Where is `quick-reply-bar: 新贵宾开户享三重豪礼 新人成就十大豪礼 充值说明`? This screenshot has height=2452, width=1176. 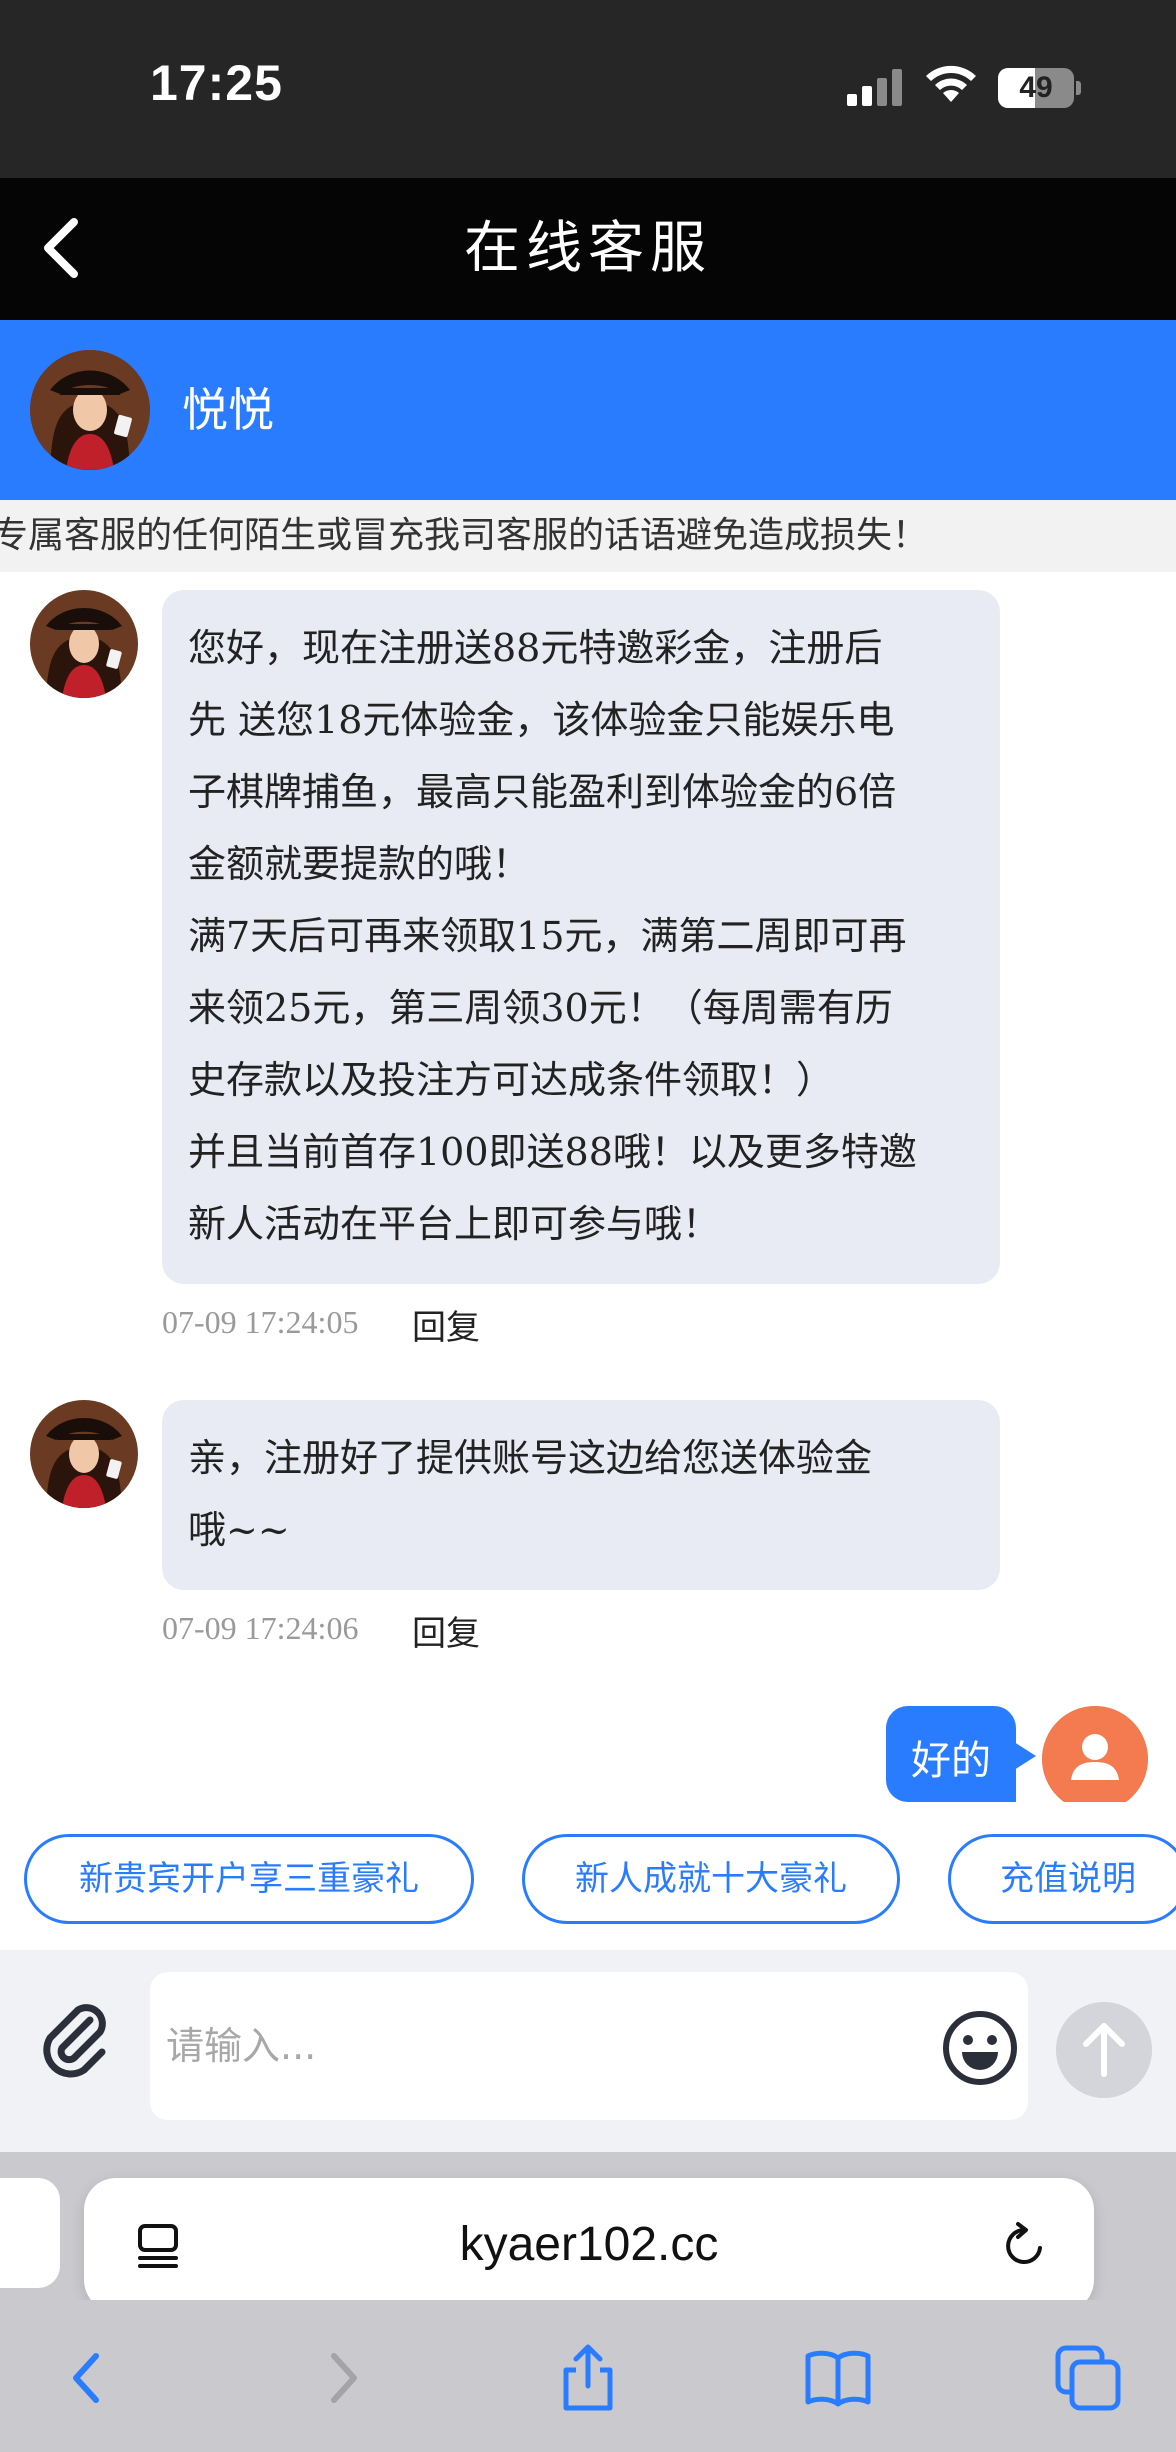 quick-reply-bar: 新贵宾开户享三重豪礼 新人成就十大豪礼 充值说明 is located at coordinates (588, 1876).